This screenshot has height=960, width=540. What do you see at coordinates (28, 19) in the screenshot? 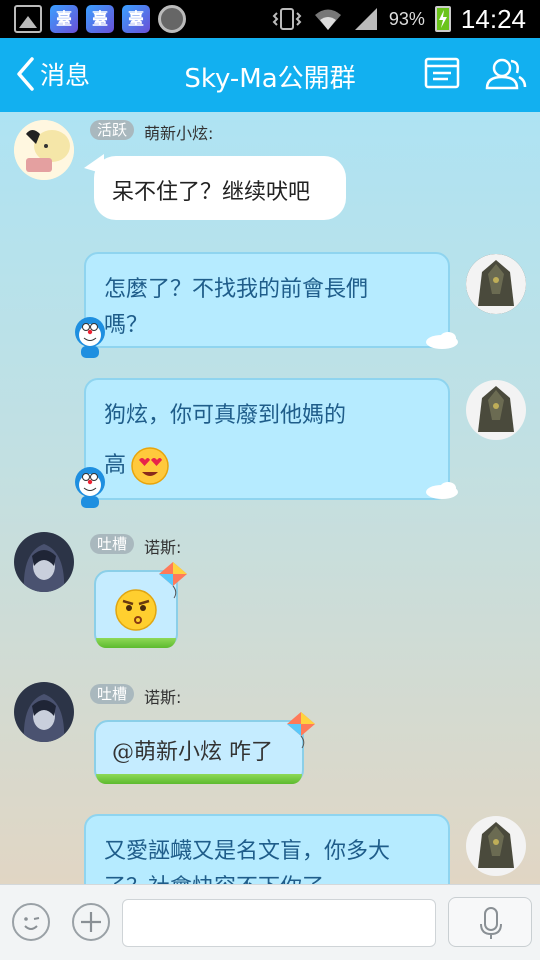
I see `image-notification-icon` at bounding box center [28, 19].